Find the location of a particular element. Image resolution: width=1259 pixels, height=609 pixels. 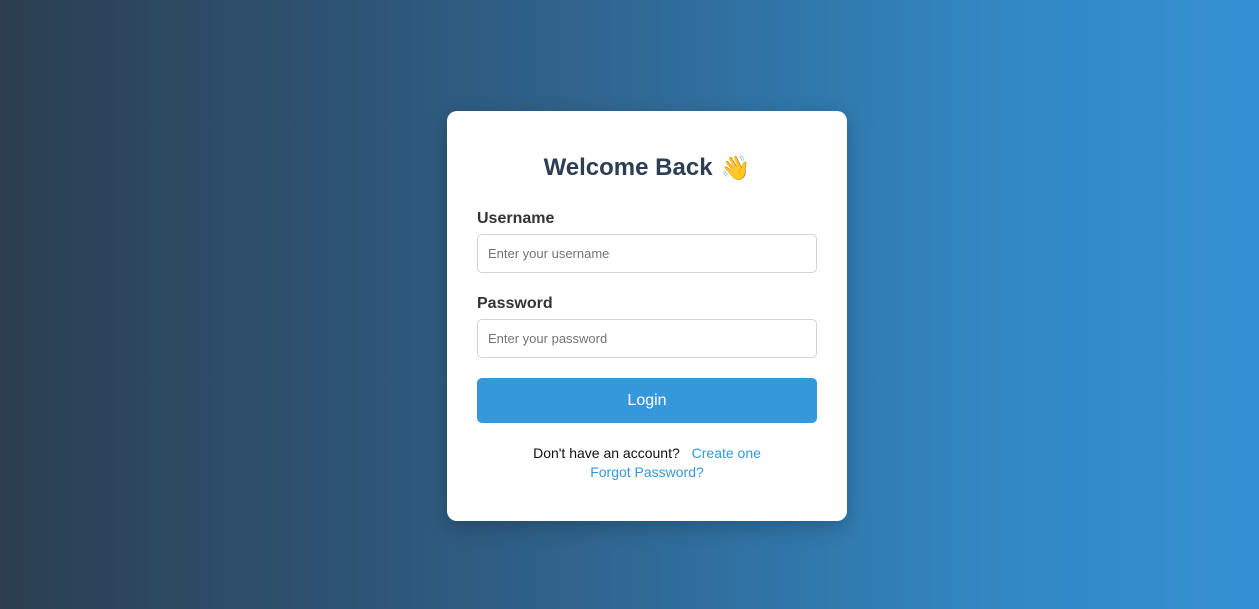

username-label: Username is located at coordinates (516, 218).